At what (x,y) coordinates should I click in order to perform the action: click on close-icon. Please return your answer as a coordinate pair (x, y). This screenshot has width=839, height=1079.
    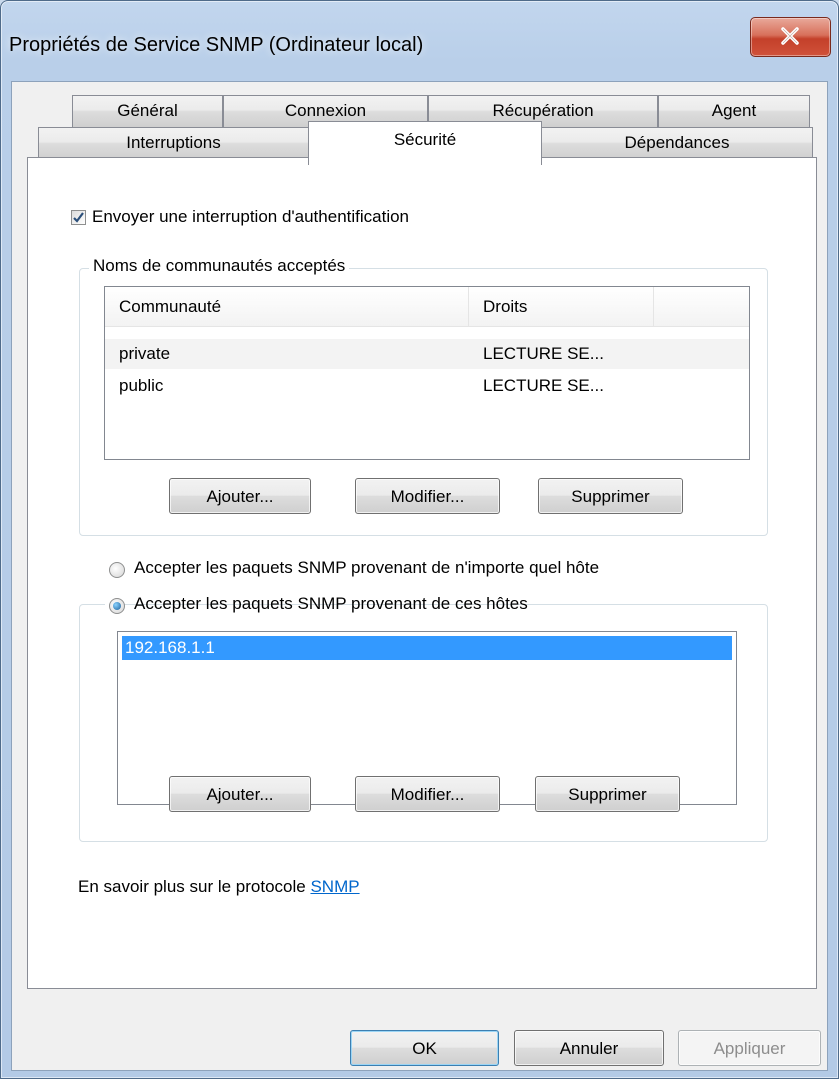
    Looking at the image, I should click on (790, 36).